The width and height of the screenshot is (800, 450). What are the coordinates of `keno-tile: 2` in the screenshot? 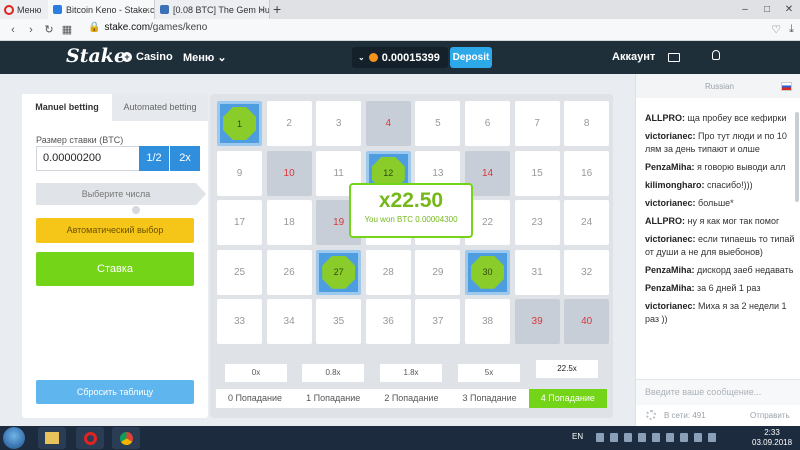 It's located at (289, 123).